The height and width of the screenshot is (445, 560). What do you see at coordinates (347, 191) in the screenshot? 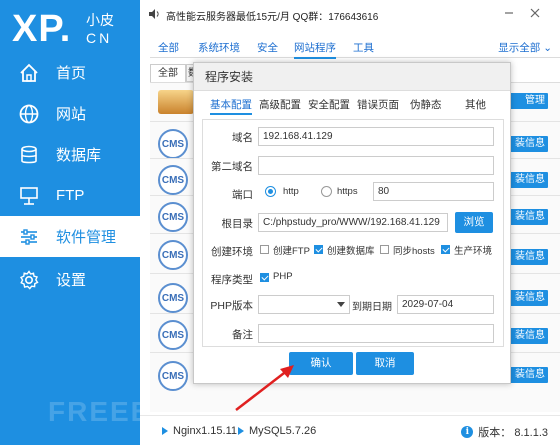
I see `https-label: https` at bounding box center [347, 191].